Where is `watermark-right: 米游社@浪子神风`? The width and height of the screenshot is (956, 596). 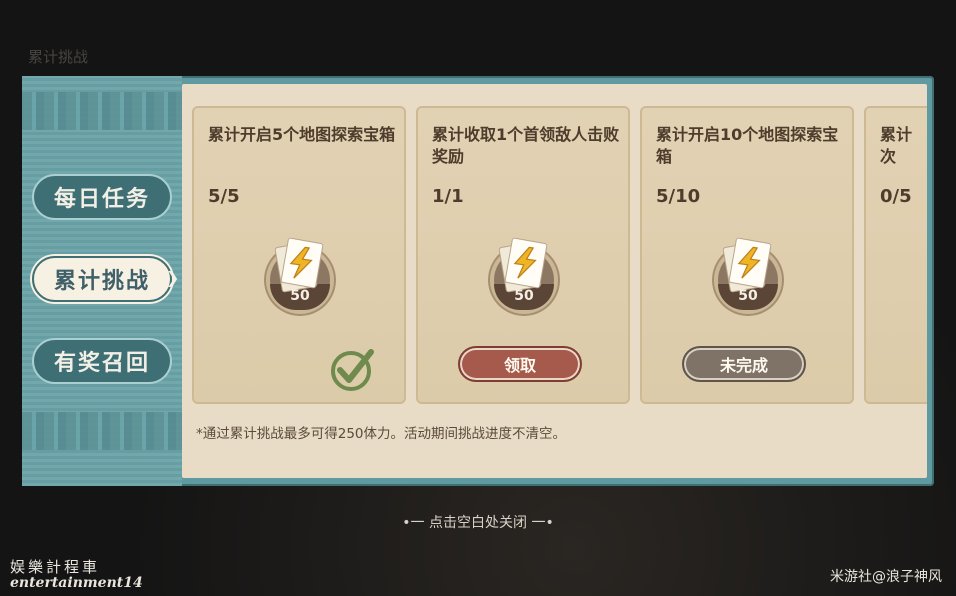
watermark-right: 米游社@浪子神风 is located at coordinates (886, 577).